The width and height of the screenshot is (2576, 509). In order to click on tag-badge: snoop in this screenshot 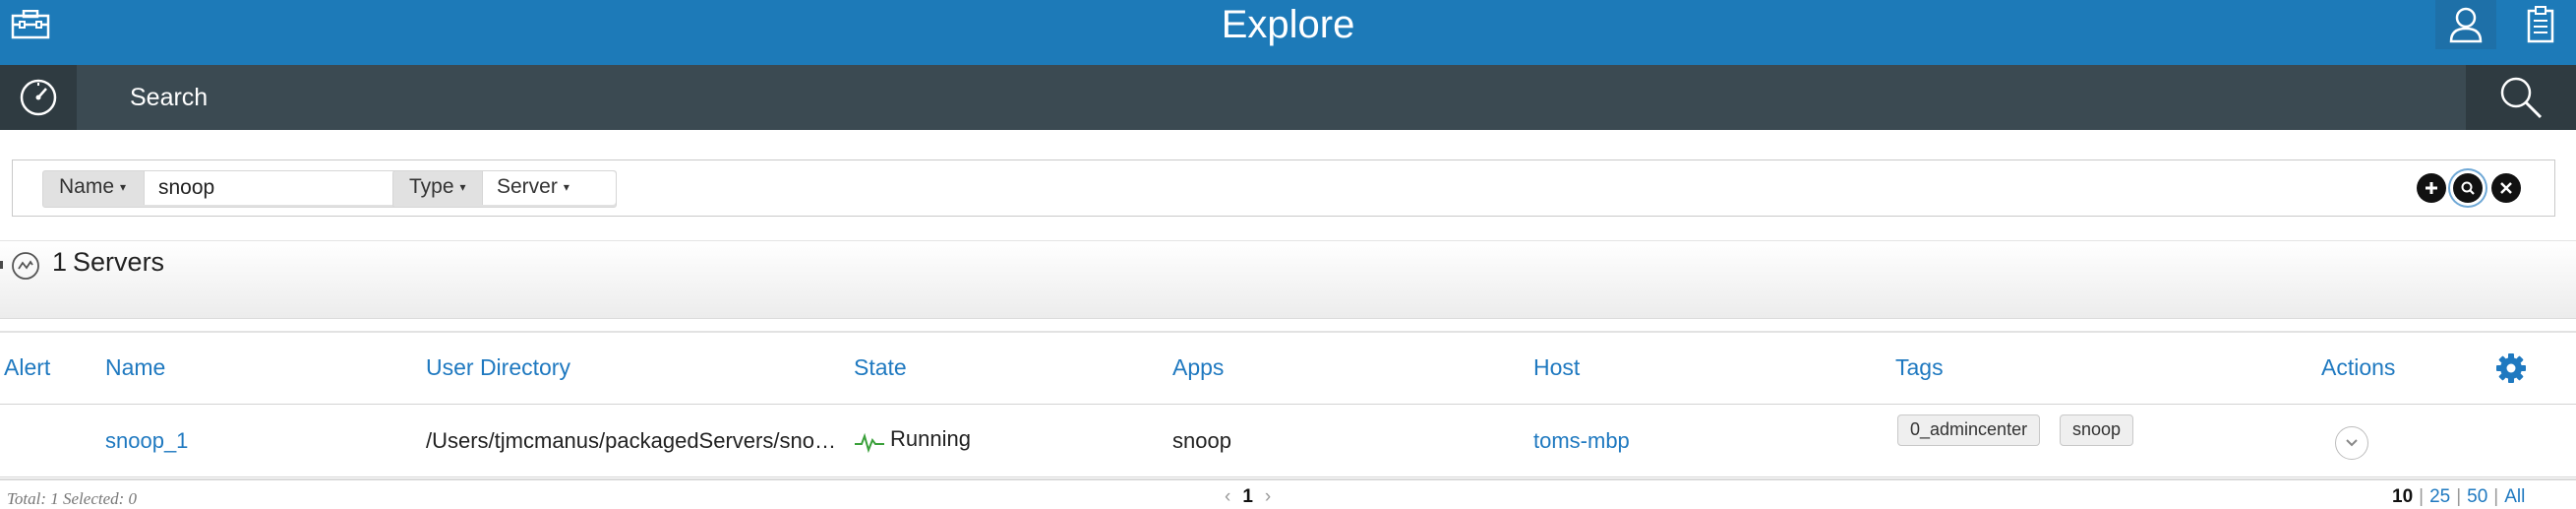, I will do `click(2097, 430)`.